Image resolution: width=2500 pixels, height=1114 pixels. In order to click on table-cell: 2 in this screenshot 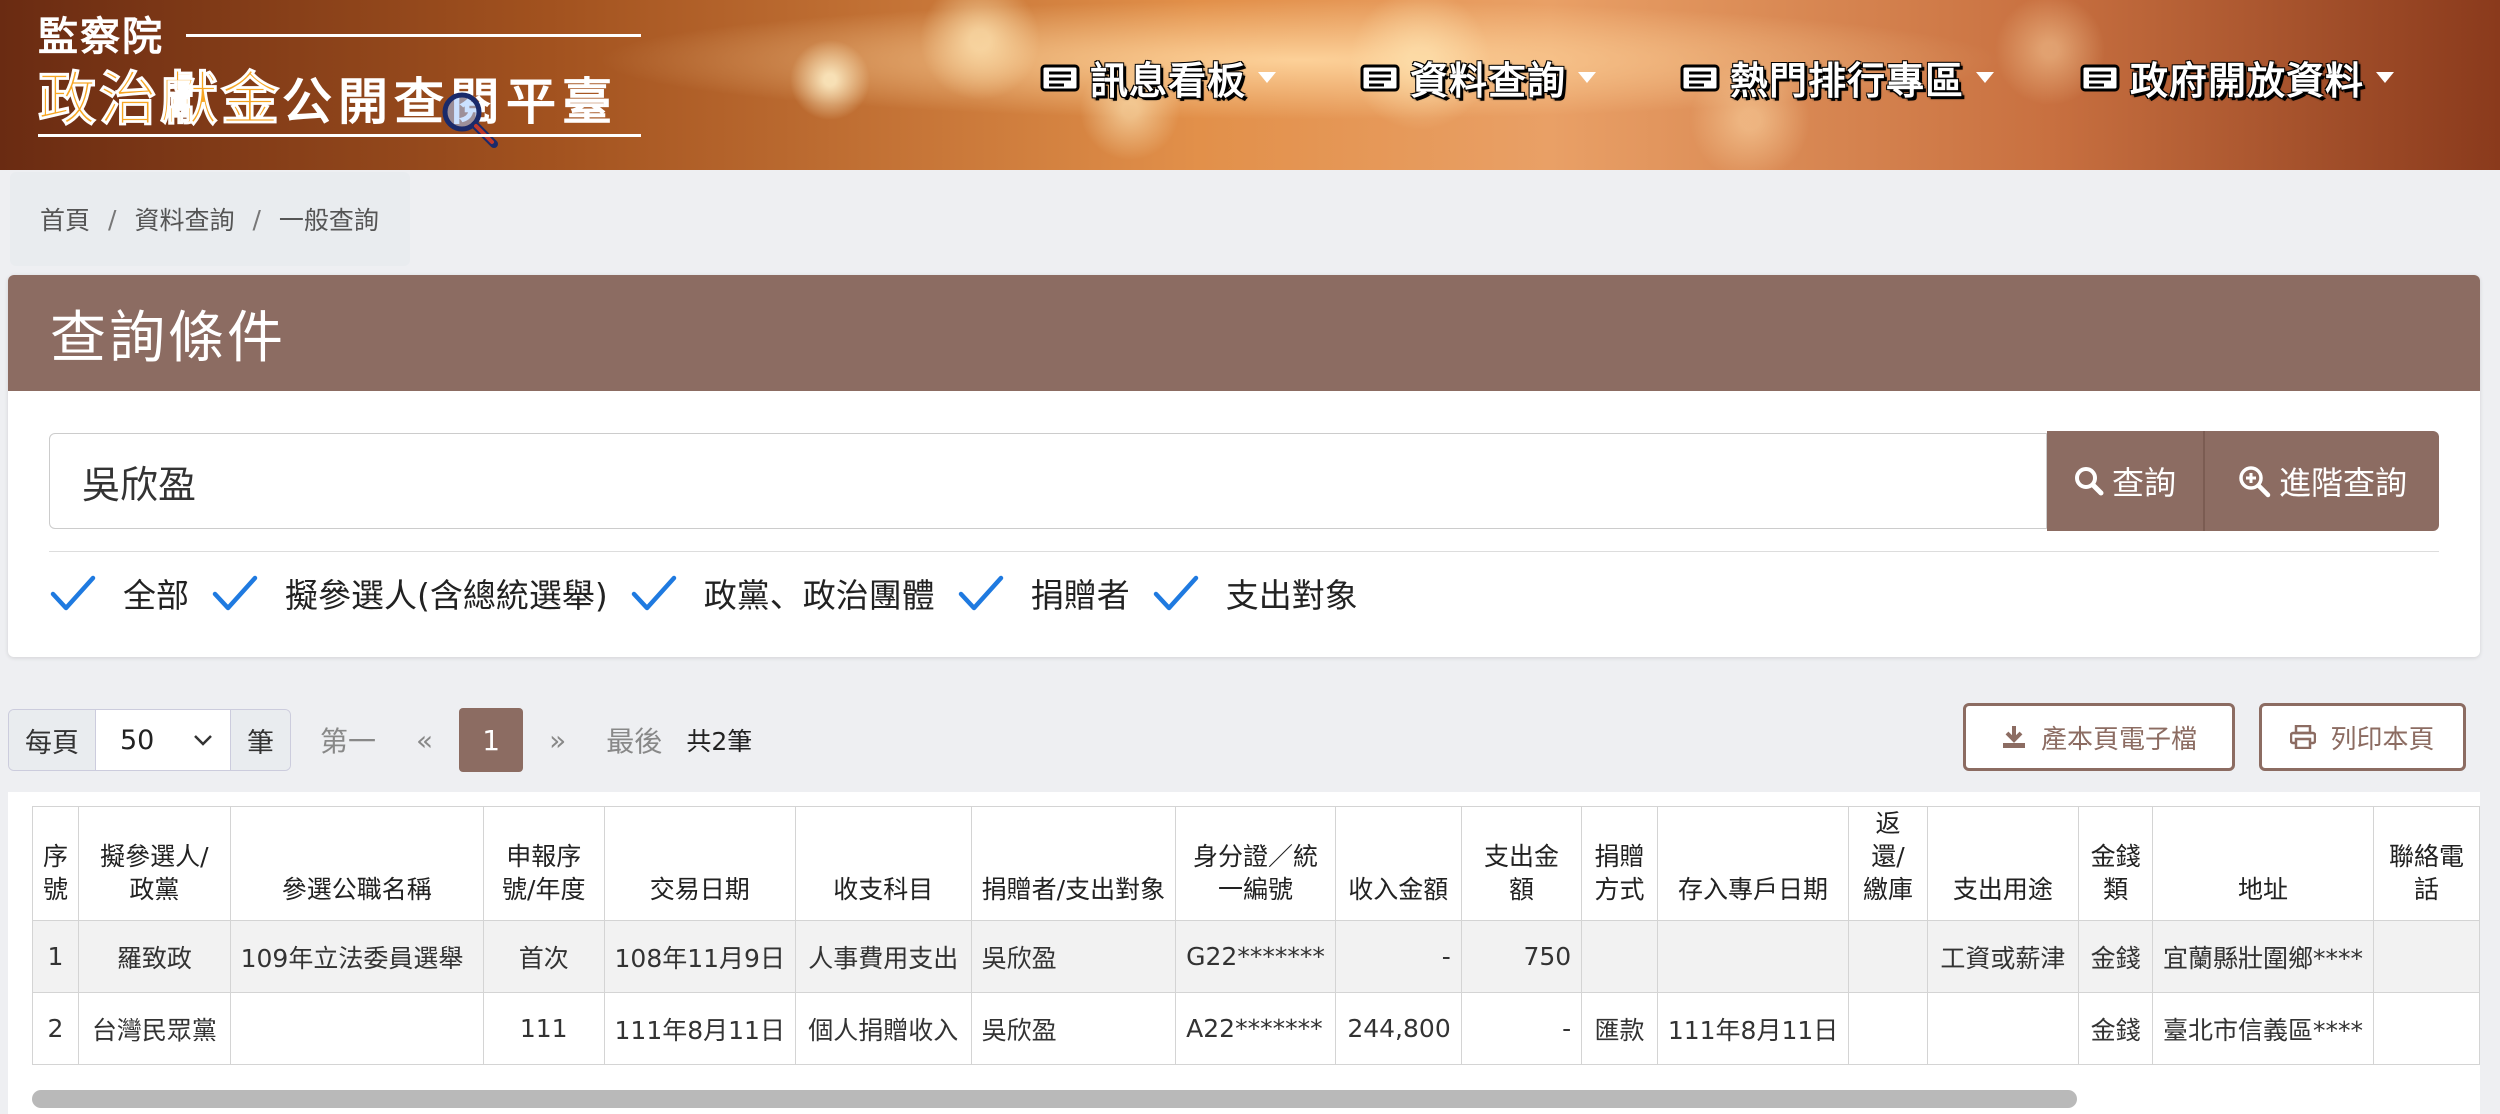, I will do `click(55, 1028)`.